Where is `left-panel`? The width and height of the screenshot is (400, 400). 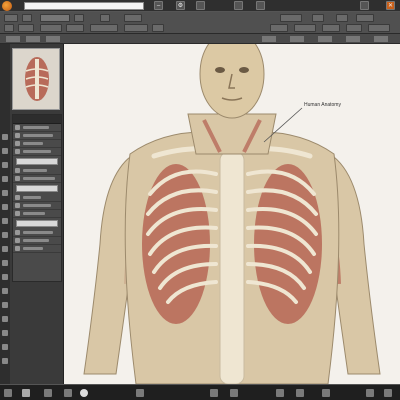 left-panel is located at coordinates (32, 214).